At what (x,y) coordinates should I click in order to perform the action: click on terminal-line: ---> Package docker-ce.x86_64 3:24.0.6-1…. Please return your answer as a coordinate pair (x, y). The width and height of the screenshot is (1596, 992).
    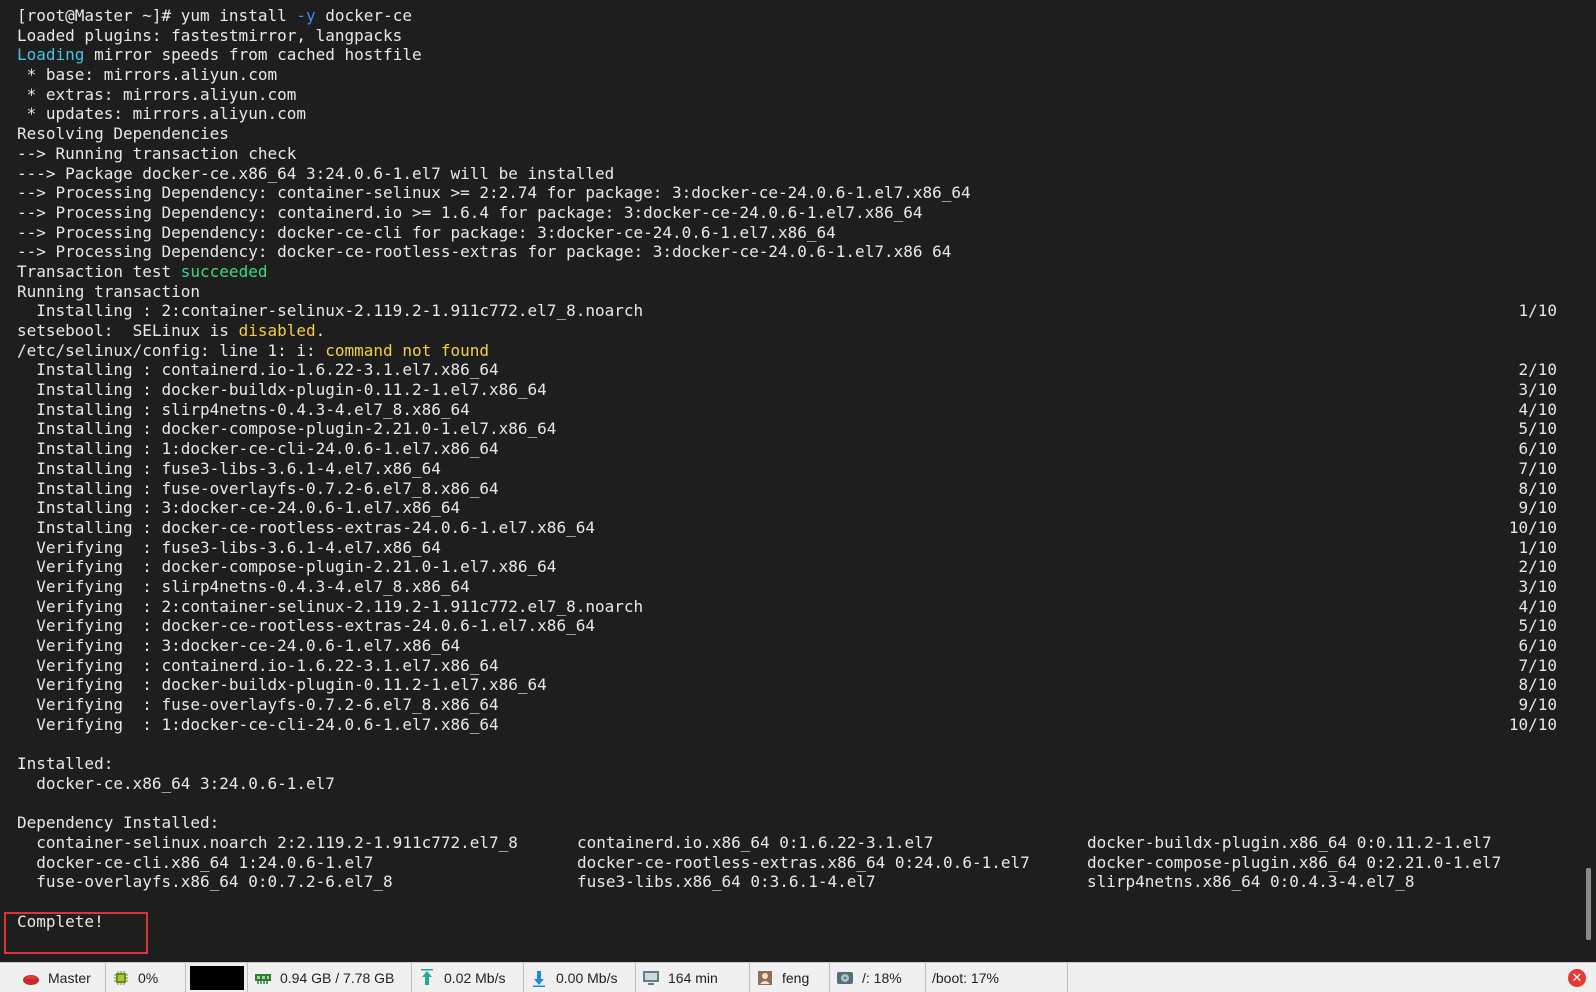
    Looking at the image, I should click on (787, 174).